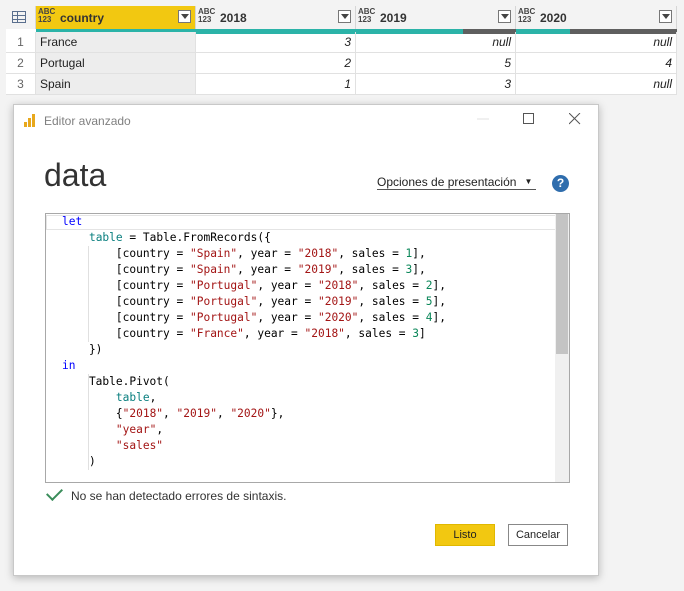 Image resolution: width=684 pixels, height=591 pixels. I want to click on maximize-button, so click(529, 120).